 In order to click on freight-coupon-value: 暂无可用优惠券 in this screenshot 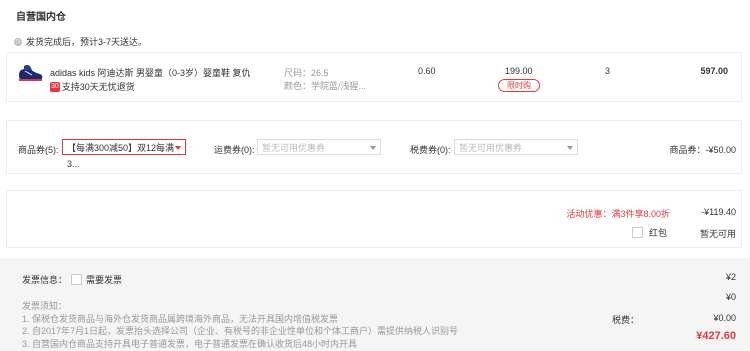, I will do `click(294, 148)`.